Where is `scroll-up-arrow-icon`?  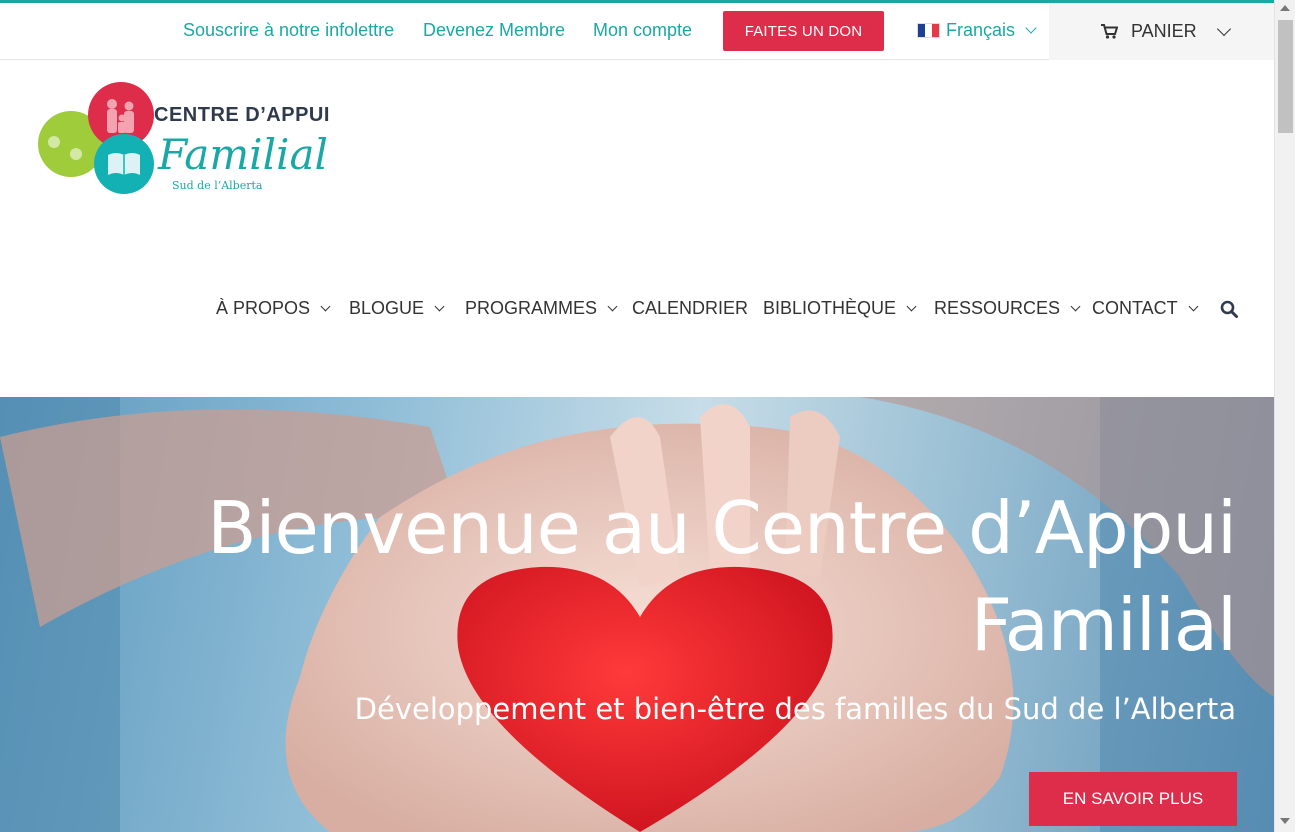
scroll-up-arrow-icon is located at coordinates (1285, 8).